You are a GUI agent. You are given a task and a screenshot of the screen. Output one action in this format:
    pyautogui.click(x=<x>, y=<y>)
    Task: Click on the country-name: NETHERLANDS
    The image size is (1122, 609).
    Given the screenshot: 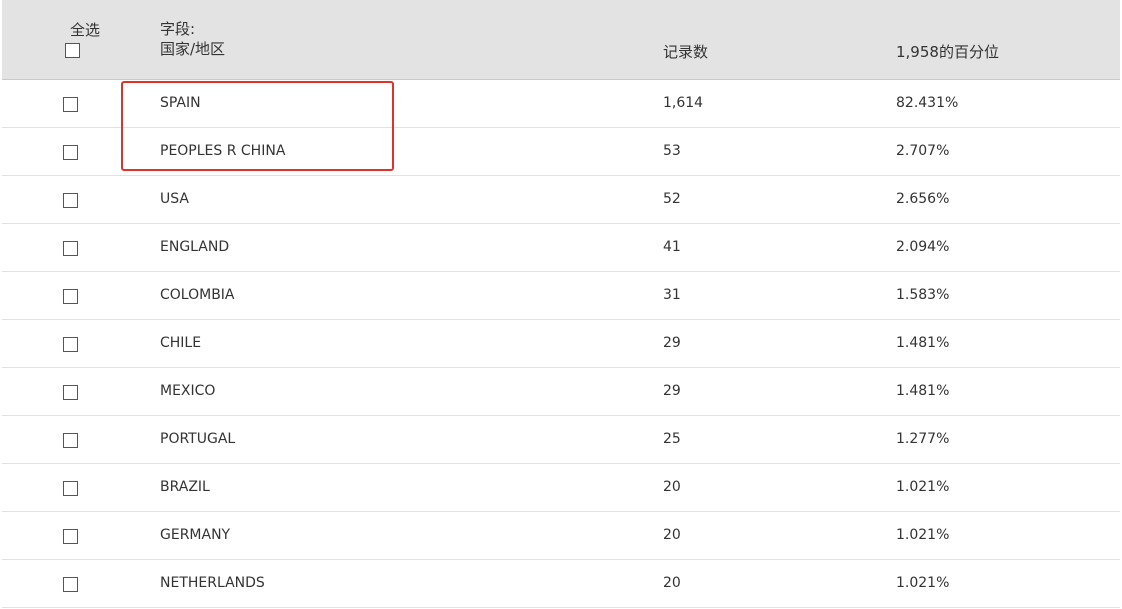 What is the action you would take?
    pyautogui.click(x=212, y=583)
    